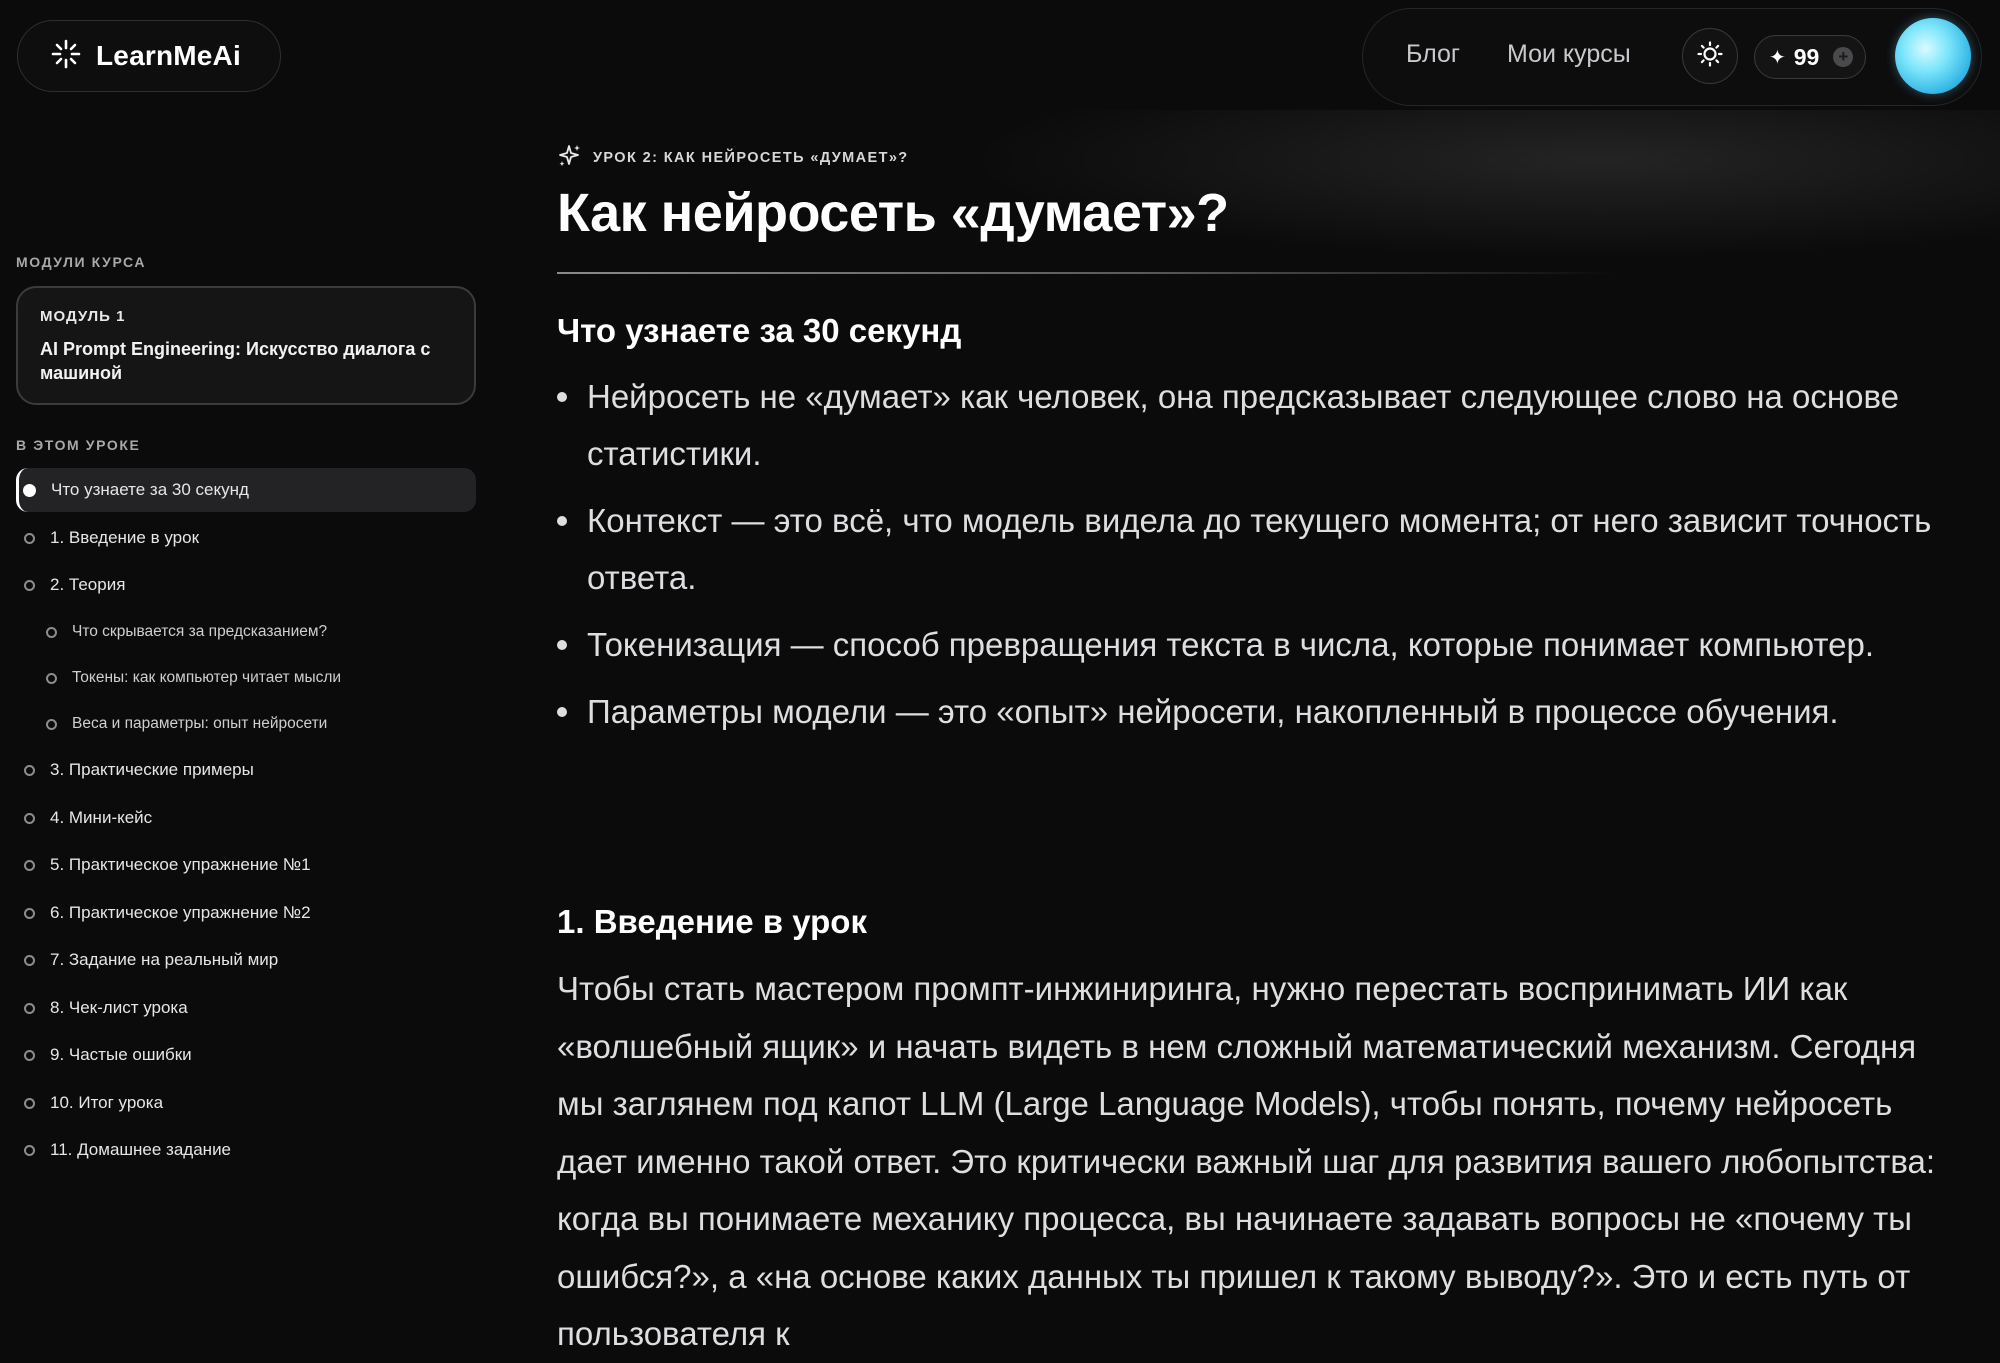 The height and width of the screenshot is (1363, 2000). I want to click on star-icon: ✦, so click(1777, 57).